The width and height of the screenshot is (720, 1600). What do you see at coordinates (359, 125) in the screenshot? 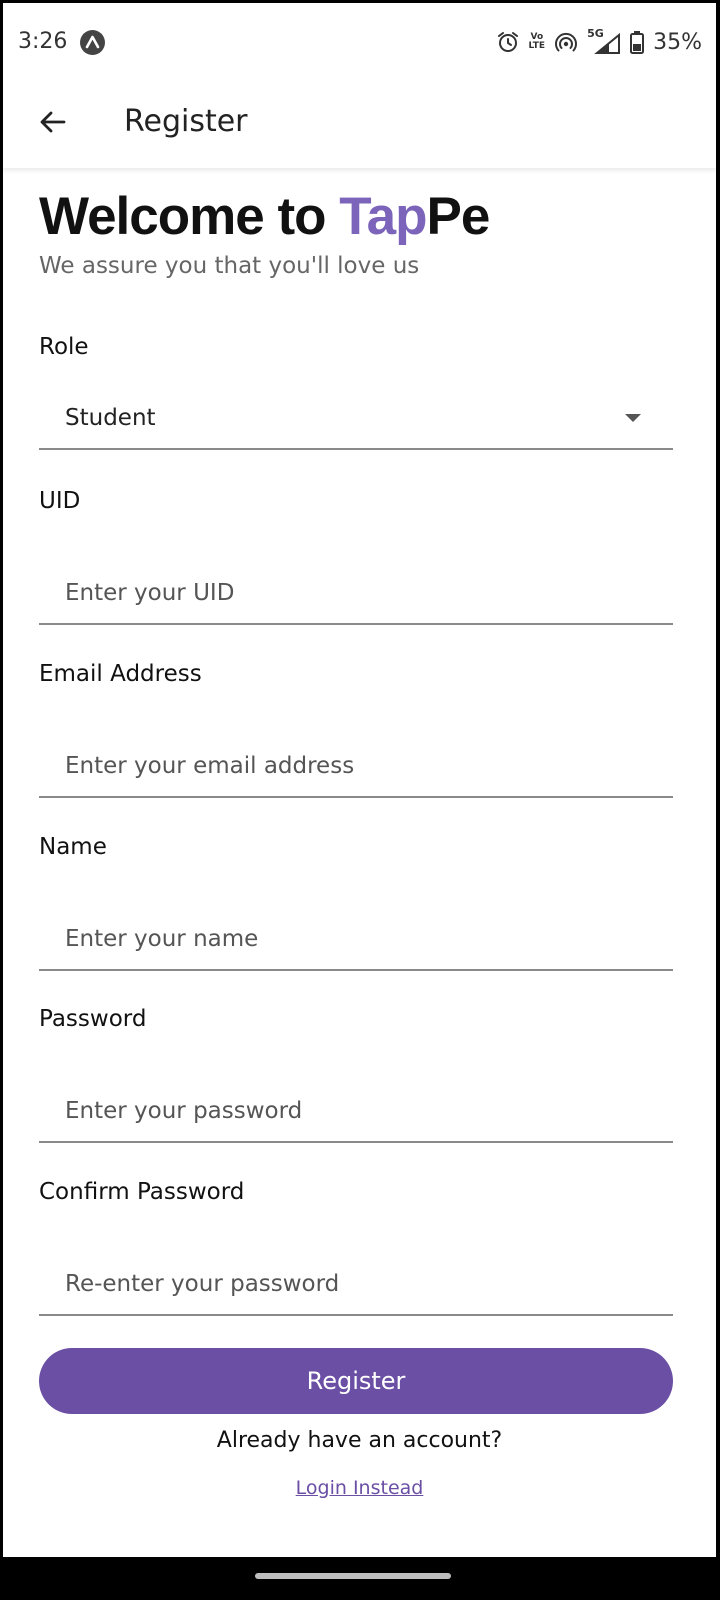
I see `app-bar: Register` at bounding box center [359, 125].